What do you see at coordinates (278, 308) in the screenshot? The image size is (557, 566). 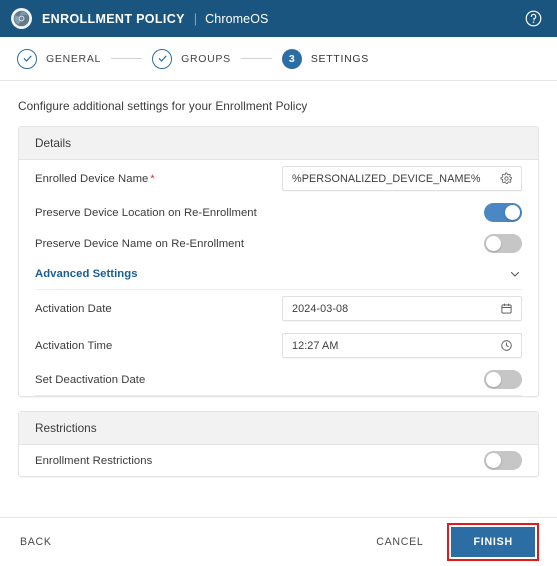 I see `row-activation-date: Activation Date 2024-03-08` at bounding box center [278, 308].